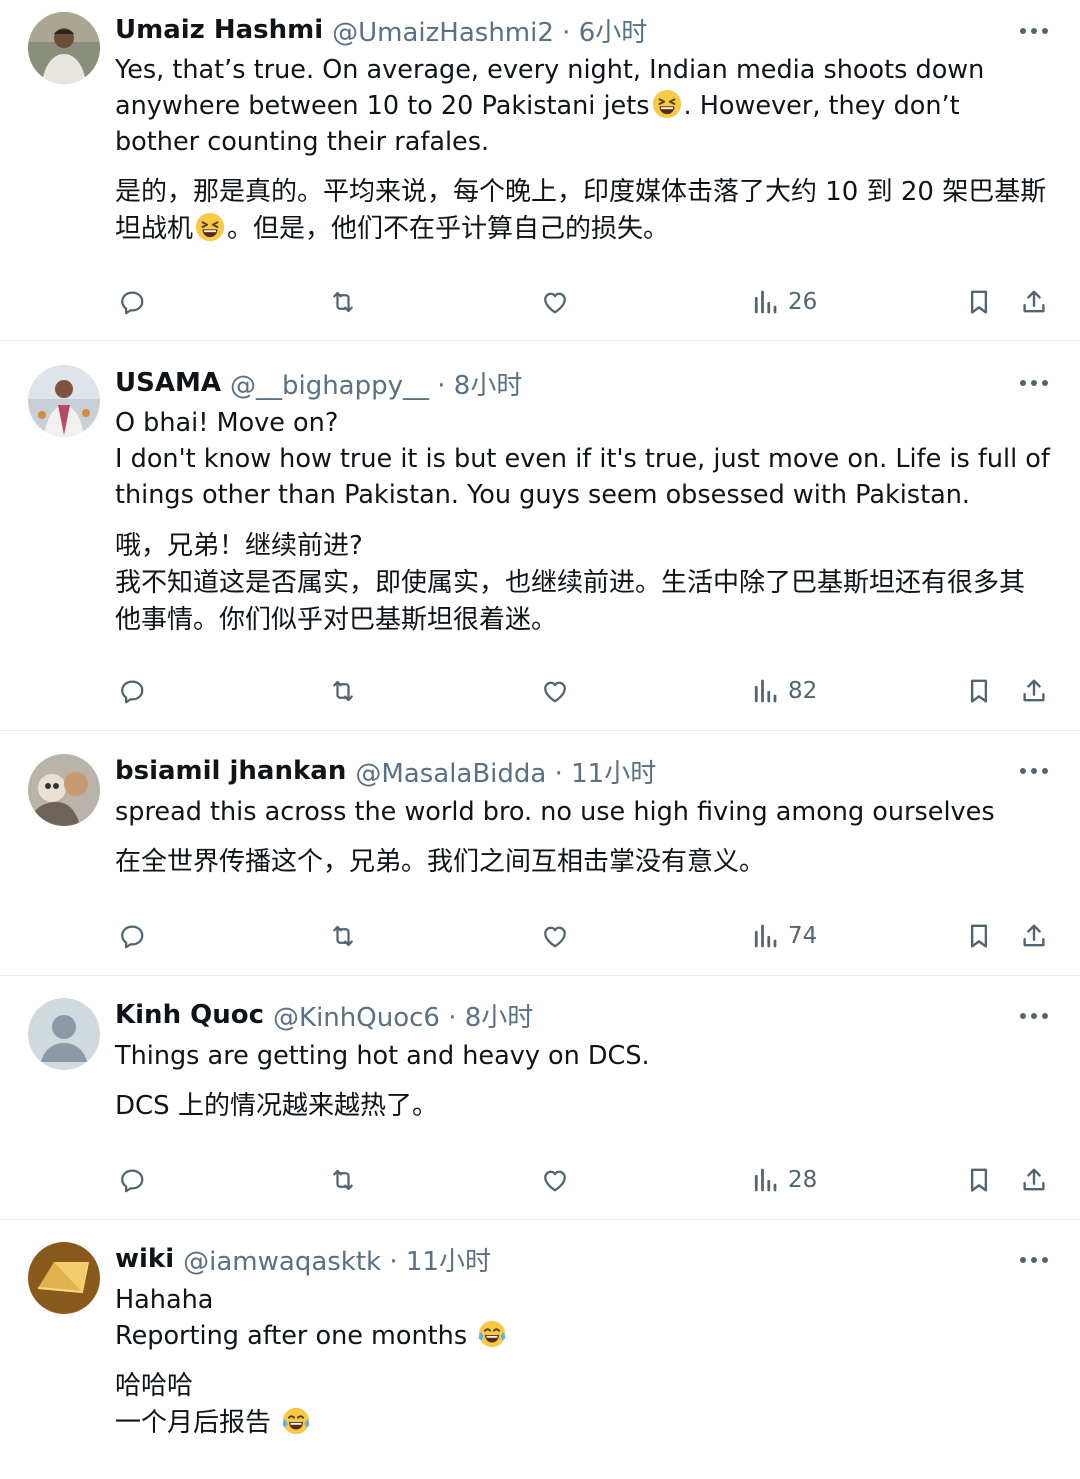  Describe the element at coordinates (803, 302) in the screenshot. I see `view-count: 26` at that location.